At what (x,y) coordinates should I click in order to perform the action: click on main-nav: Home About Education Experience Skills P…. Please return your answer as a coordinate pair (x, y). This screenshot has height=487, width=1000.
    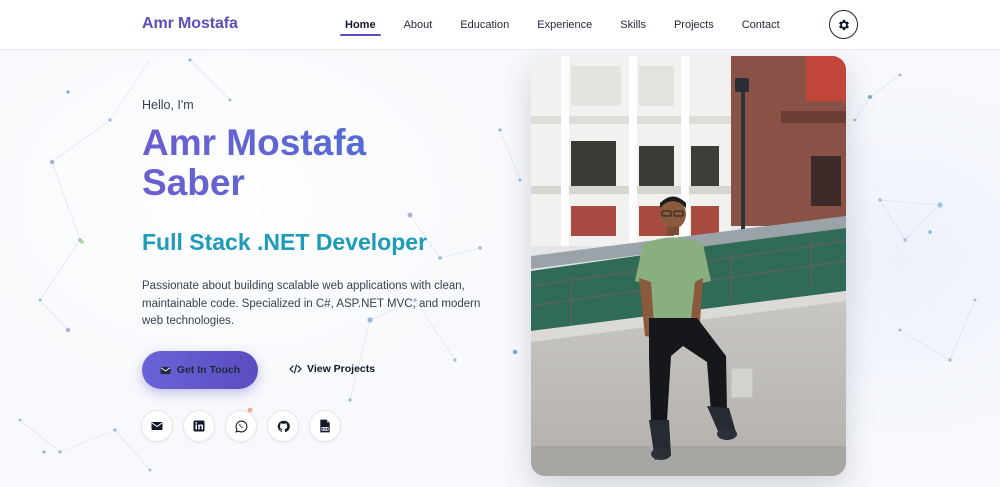
    Looking at the image, I should click on (562, 25).